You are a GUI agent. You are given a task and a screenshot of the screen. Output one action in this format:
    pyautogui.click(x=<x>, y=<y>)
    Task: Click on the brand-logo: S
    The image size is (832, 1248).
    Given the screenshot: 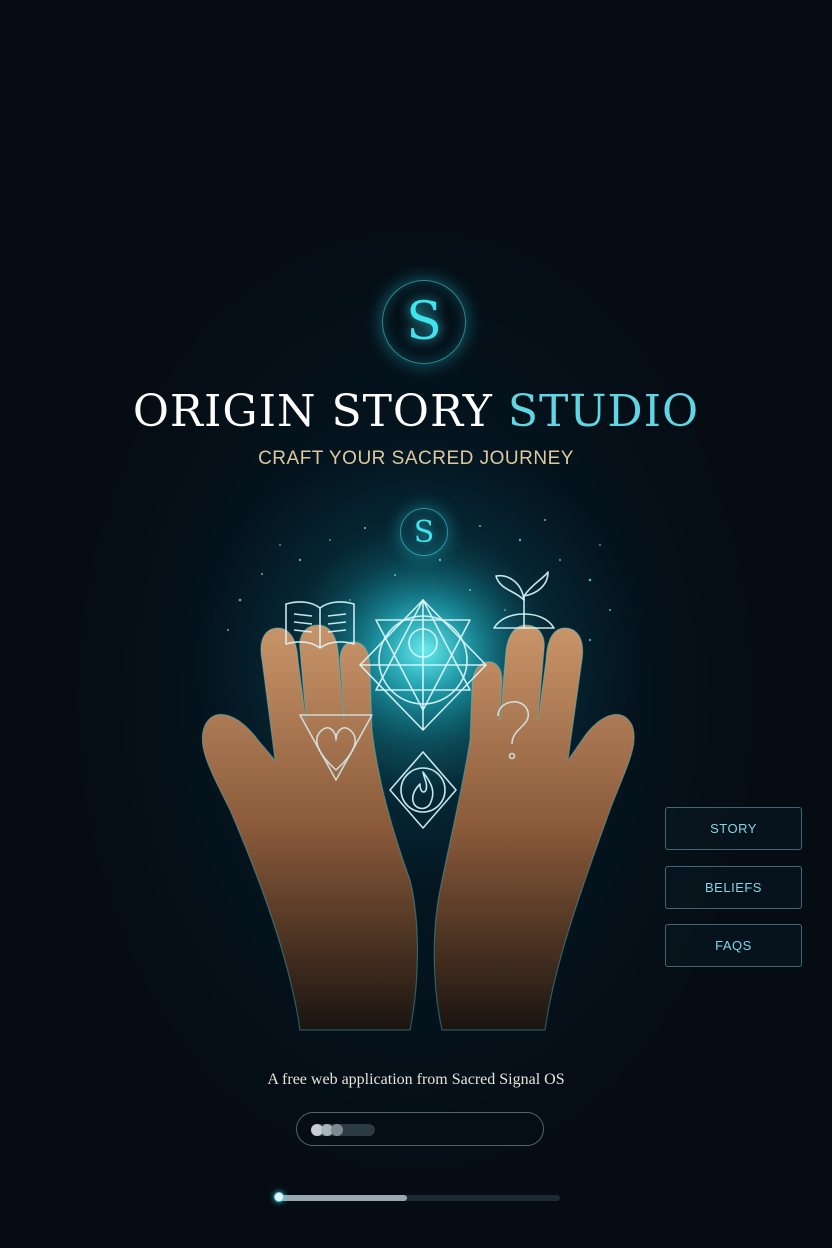 What is the action you would take?
    pyautogui.click(x=424, y=322)
    